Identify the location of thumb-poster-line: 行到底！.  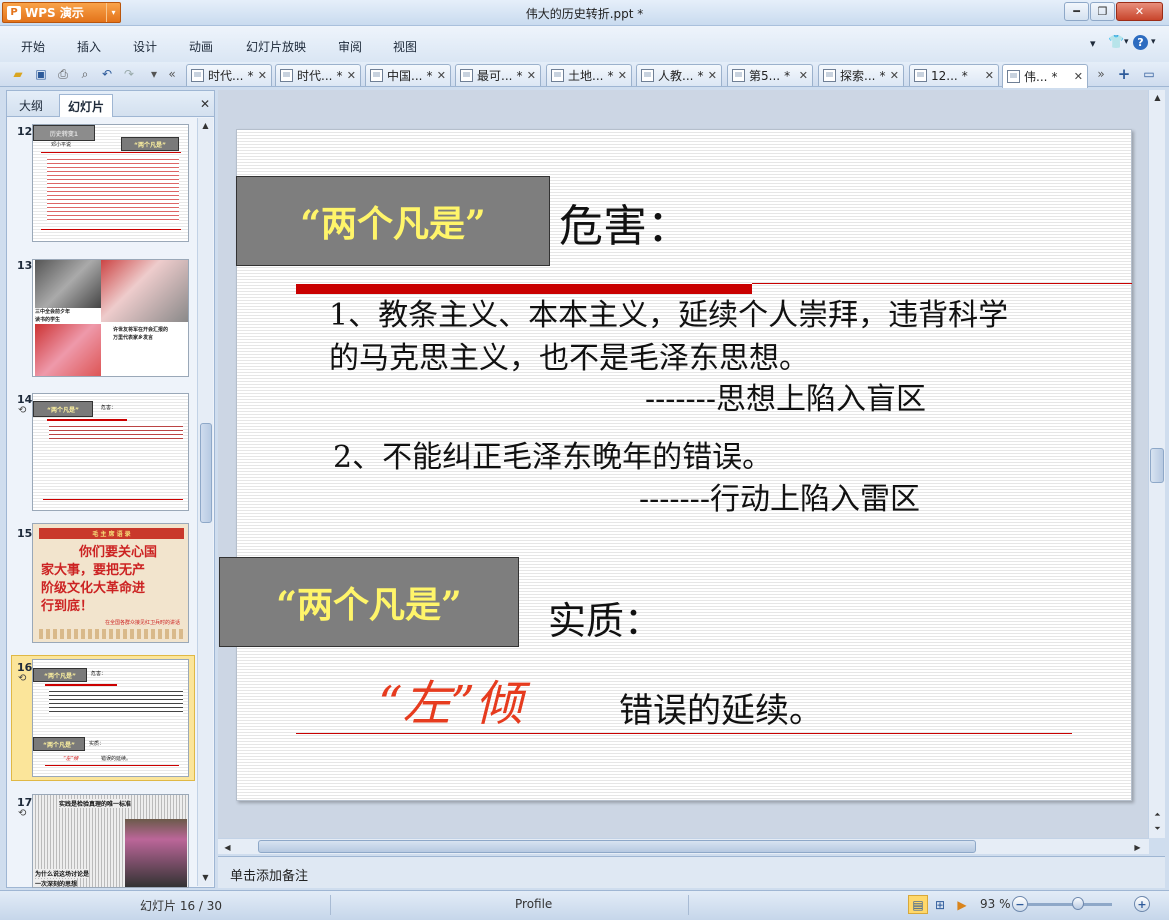
(67, 606).